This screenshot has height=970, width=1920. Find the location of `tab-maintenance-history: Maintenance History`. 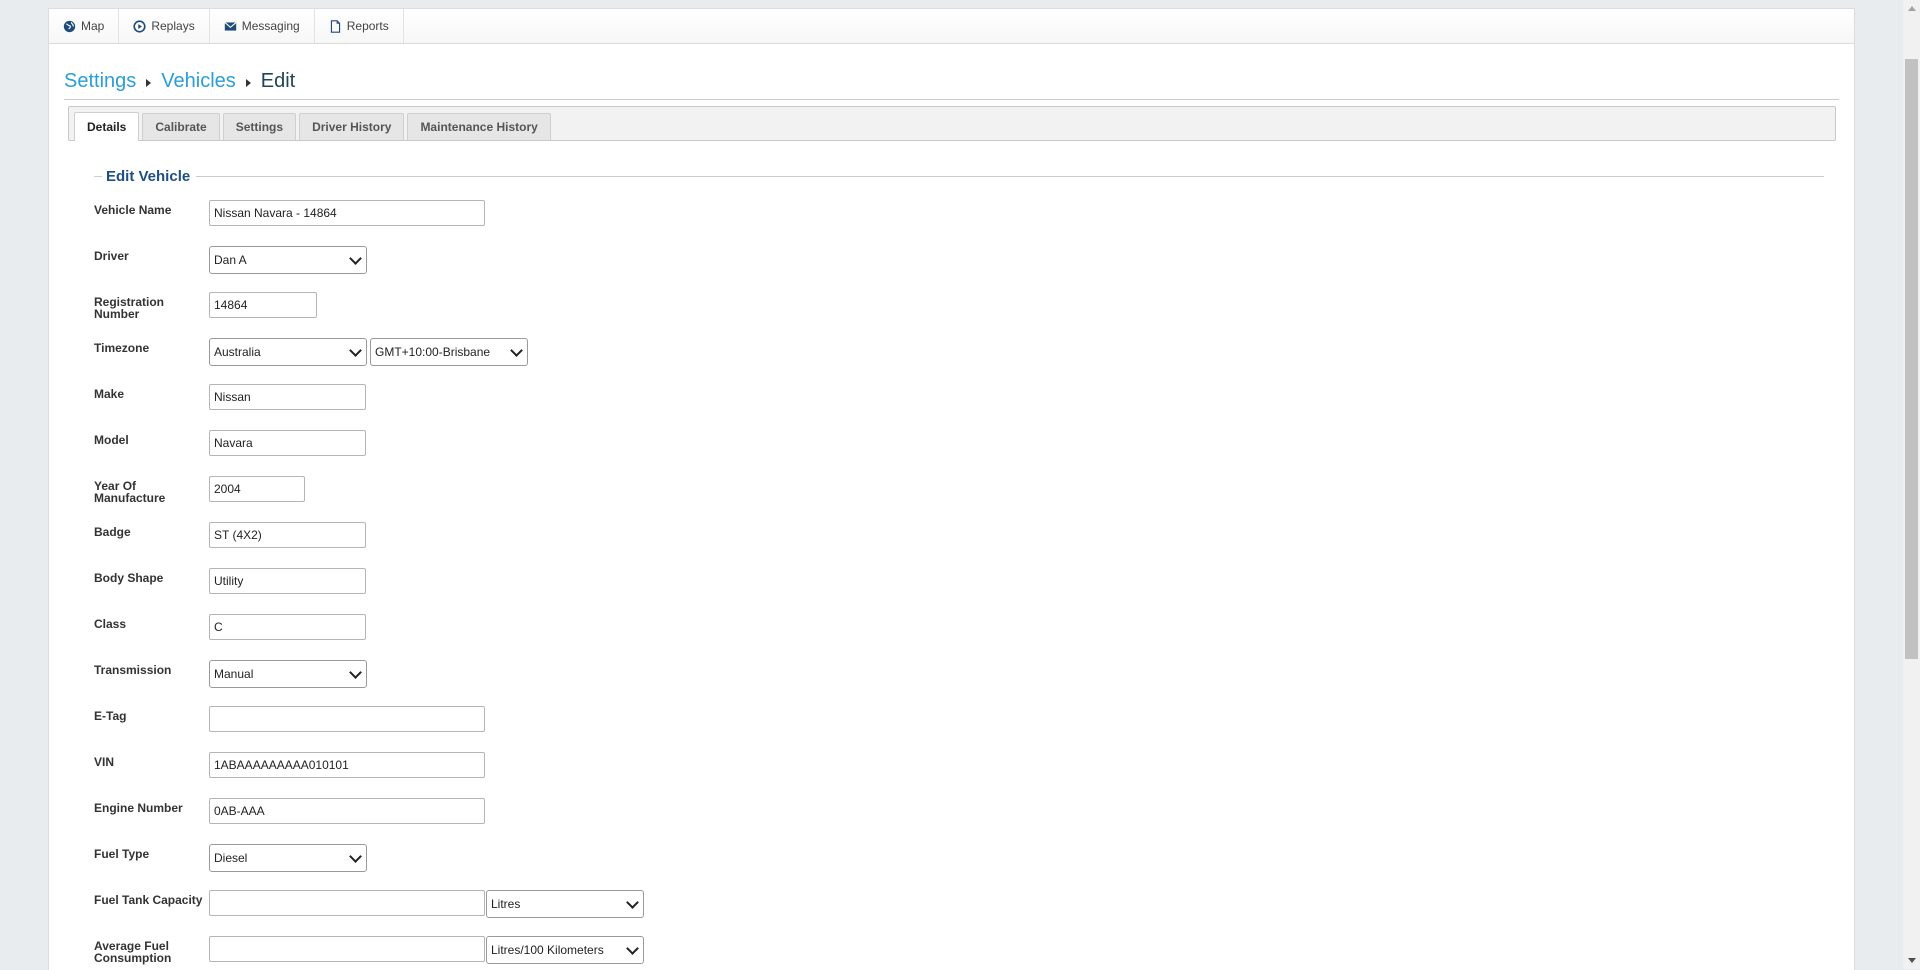

tab-maintenance-history: Maintenance History is located at coordinates (479, 126).